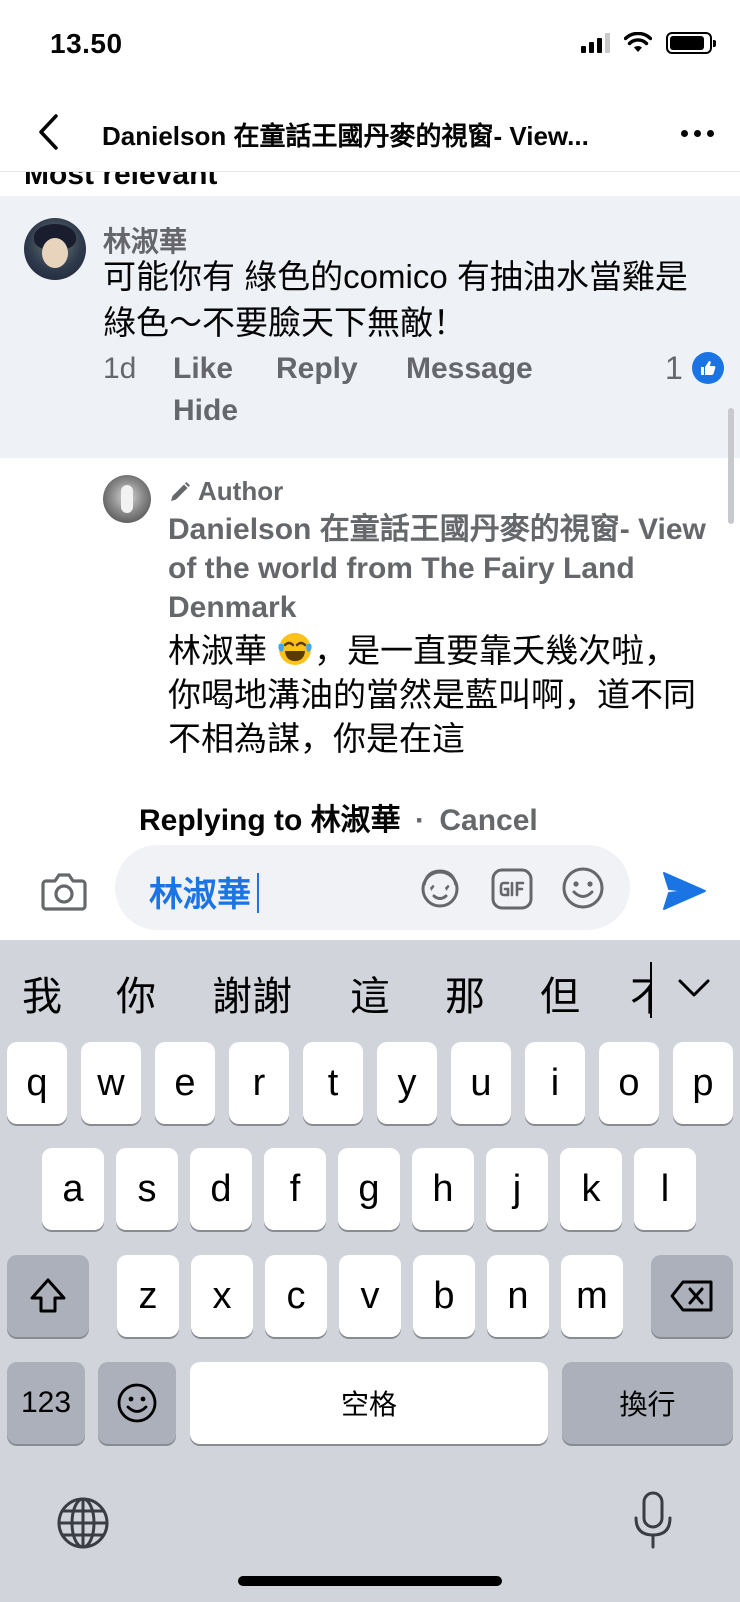  I want to click on globe-button, so click(83, 1523).